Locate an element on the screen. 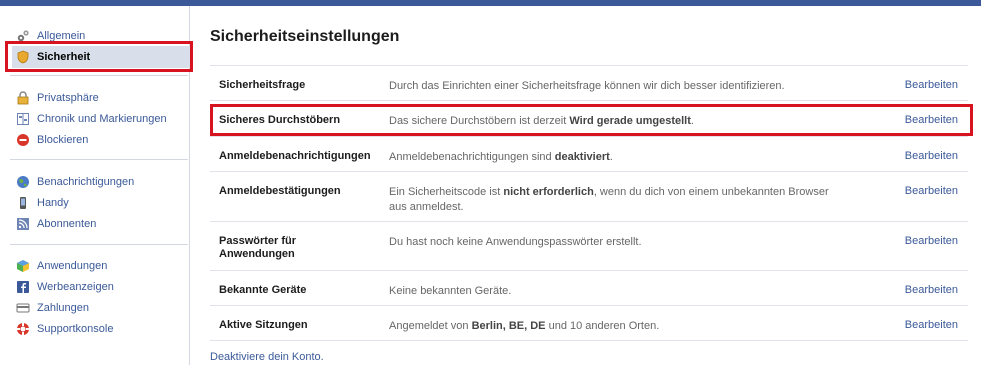 Image resolution: width=981 pixels, height=365 pixels. globe-icon is located at coordinates (23, 182).